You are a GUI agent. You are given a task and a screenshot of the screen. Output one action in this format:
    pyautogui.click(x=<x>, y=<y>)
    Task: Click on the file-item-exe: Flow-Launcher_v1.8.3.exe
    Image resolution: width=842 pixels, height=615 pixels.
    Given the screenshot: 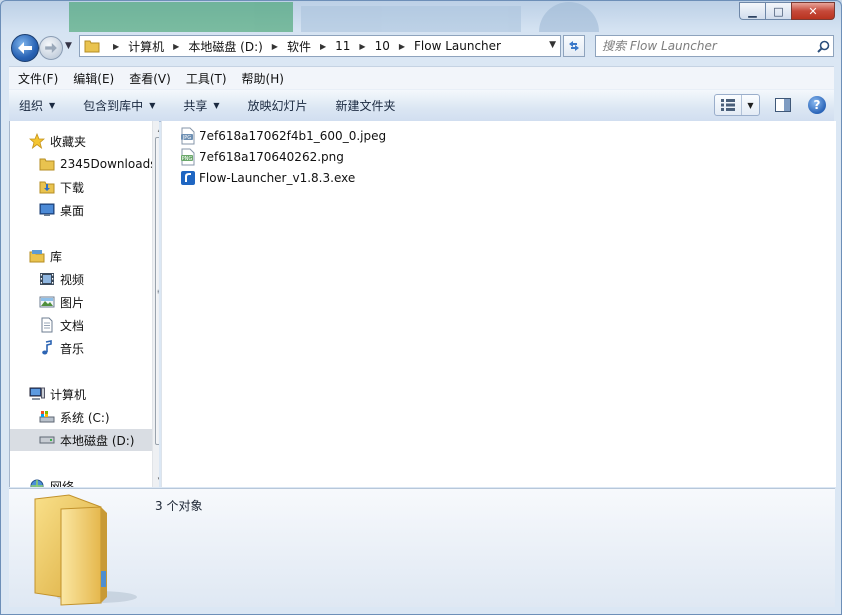 What is the action you would take?
    pyautogui.click(x=267, y=178)
    